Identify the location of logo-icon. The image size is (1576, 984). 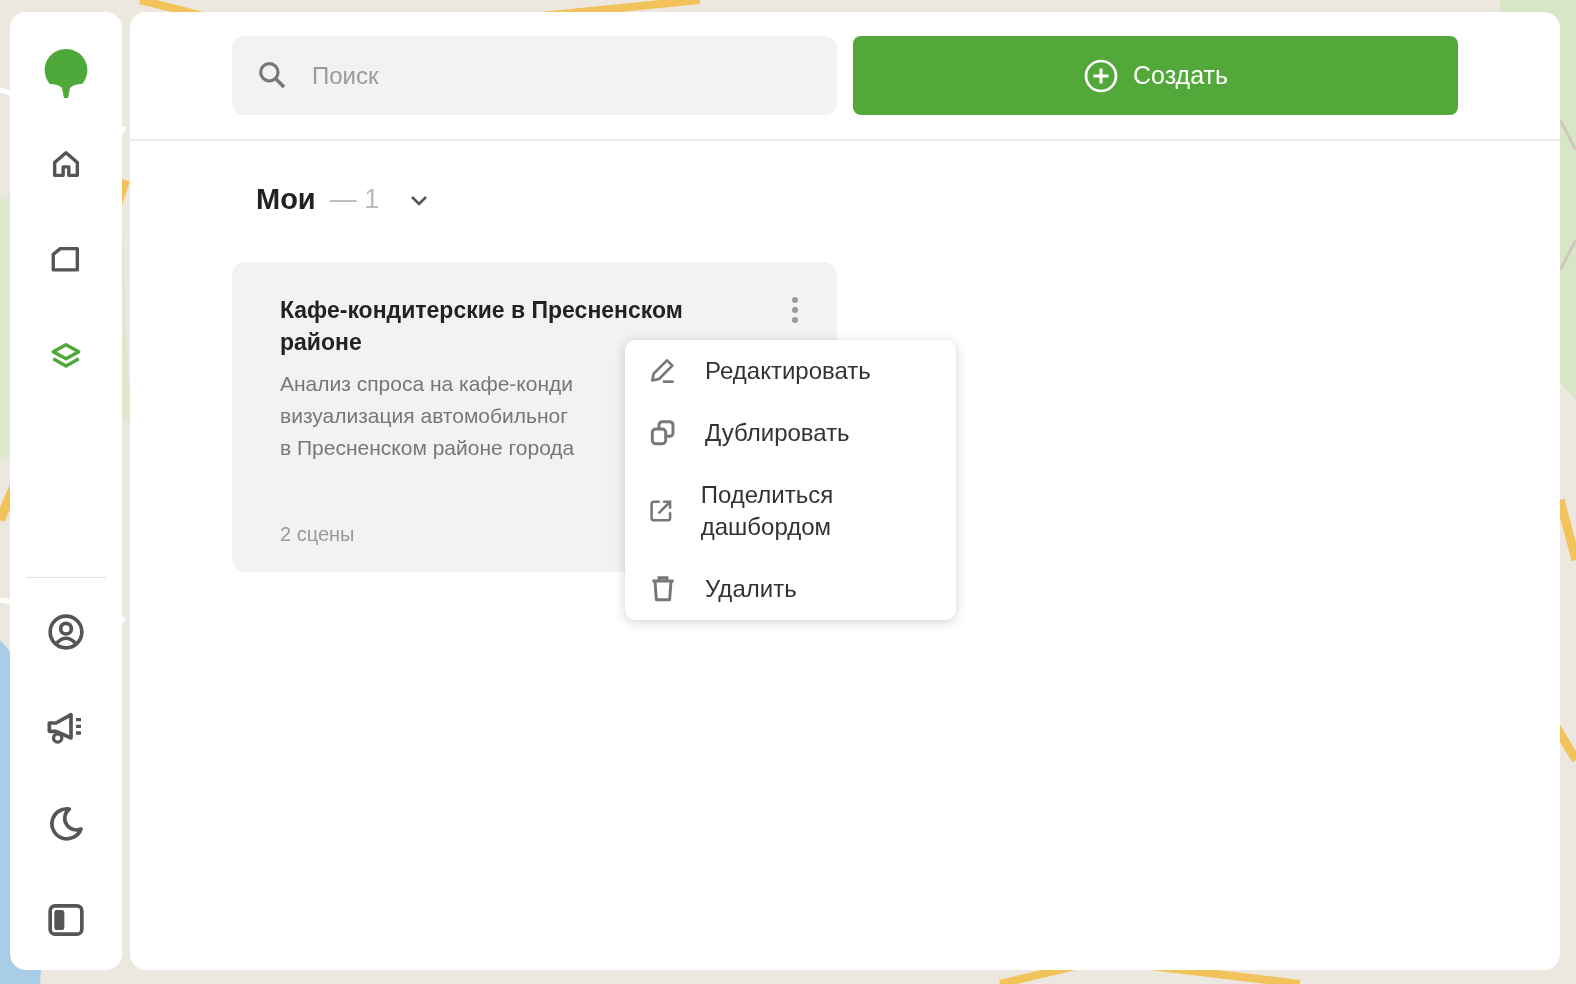
(66, 73).